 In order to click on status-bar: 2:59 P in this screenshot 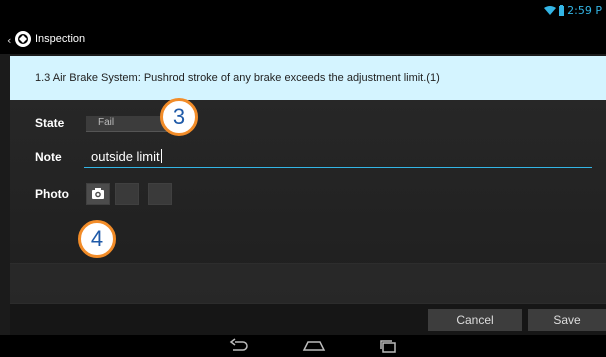, I will do `click(303, 12)`.